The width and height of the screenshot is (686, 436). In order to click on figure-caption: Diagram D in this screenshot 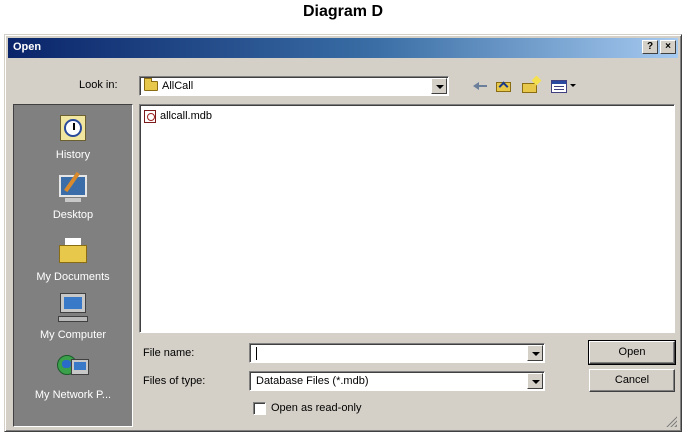, I will do `click(343, 11)`.